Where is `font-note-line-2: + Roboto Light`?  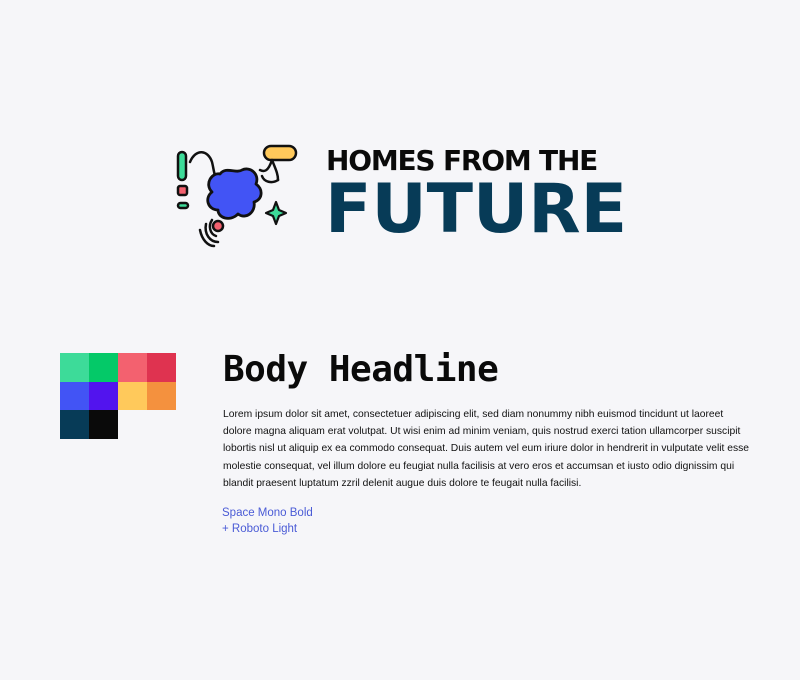 font-note-line-2: + Roboto Light is located at coordinates (260, 529).